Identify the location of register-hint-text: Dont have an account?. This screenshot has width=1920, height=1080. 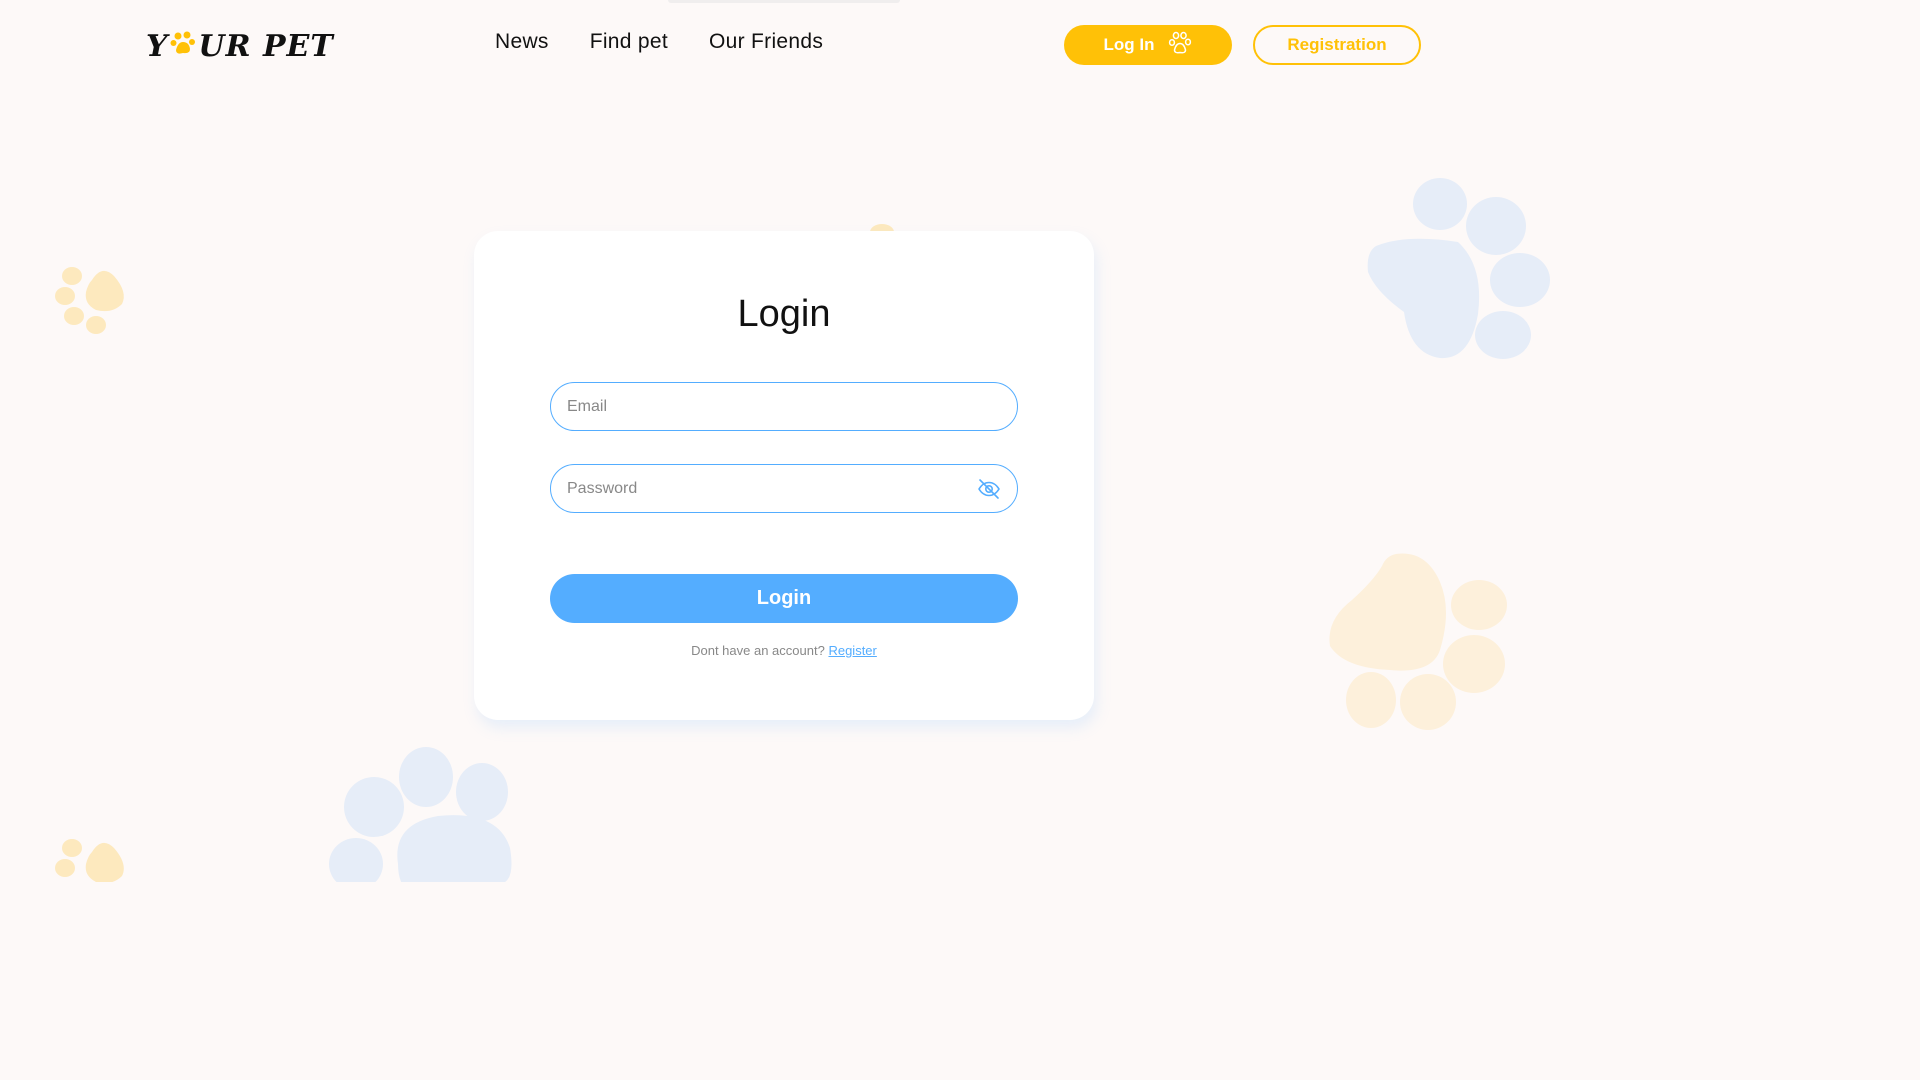
(758, 650).